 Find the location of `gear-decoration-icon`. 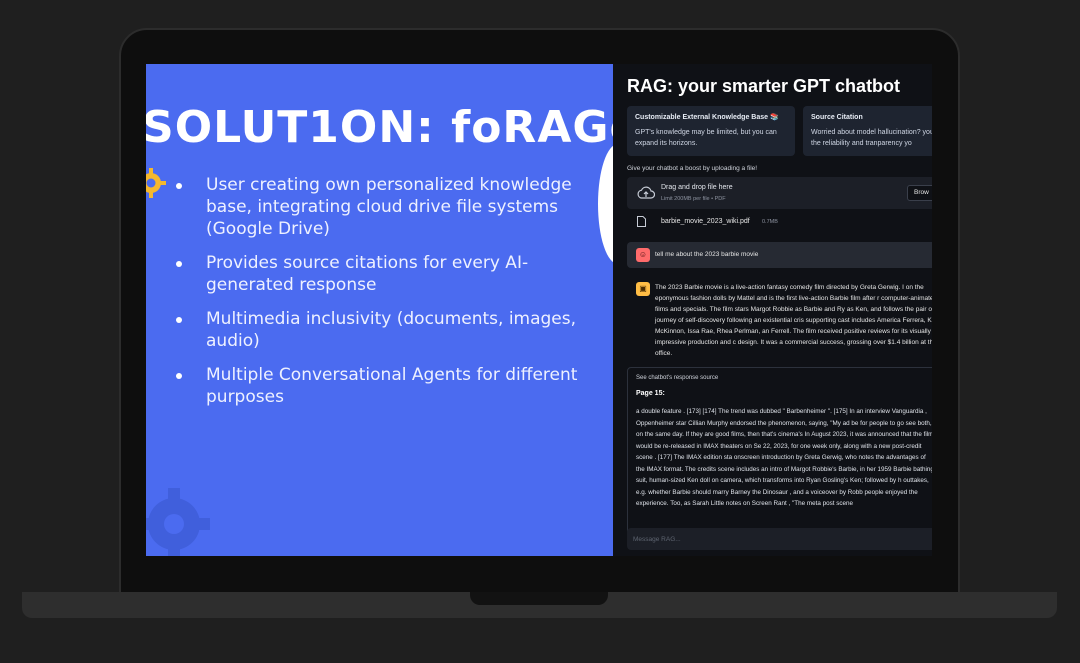

gear-decoration-icon is located at coordinates (178, 522).